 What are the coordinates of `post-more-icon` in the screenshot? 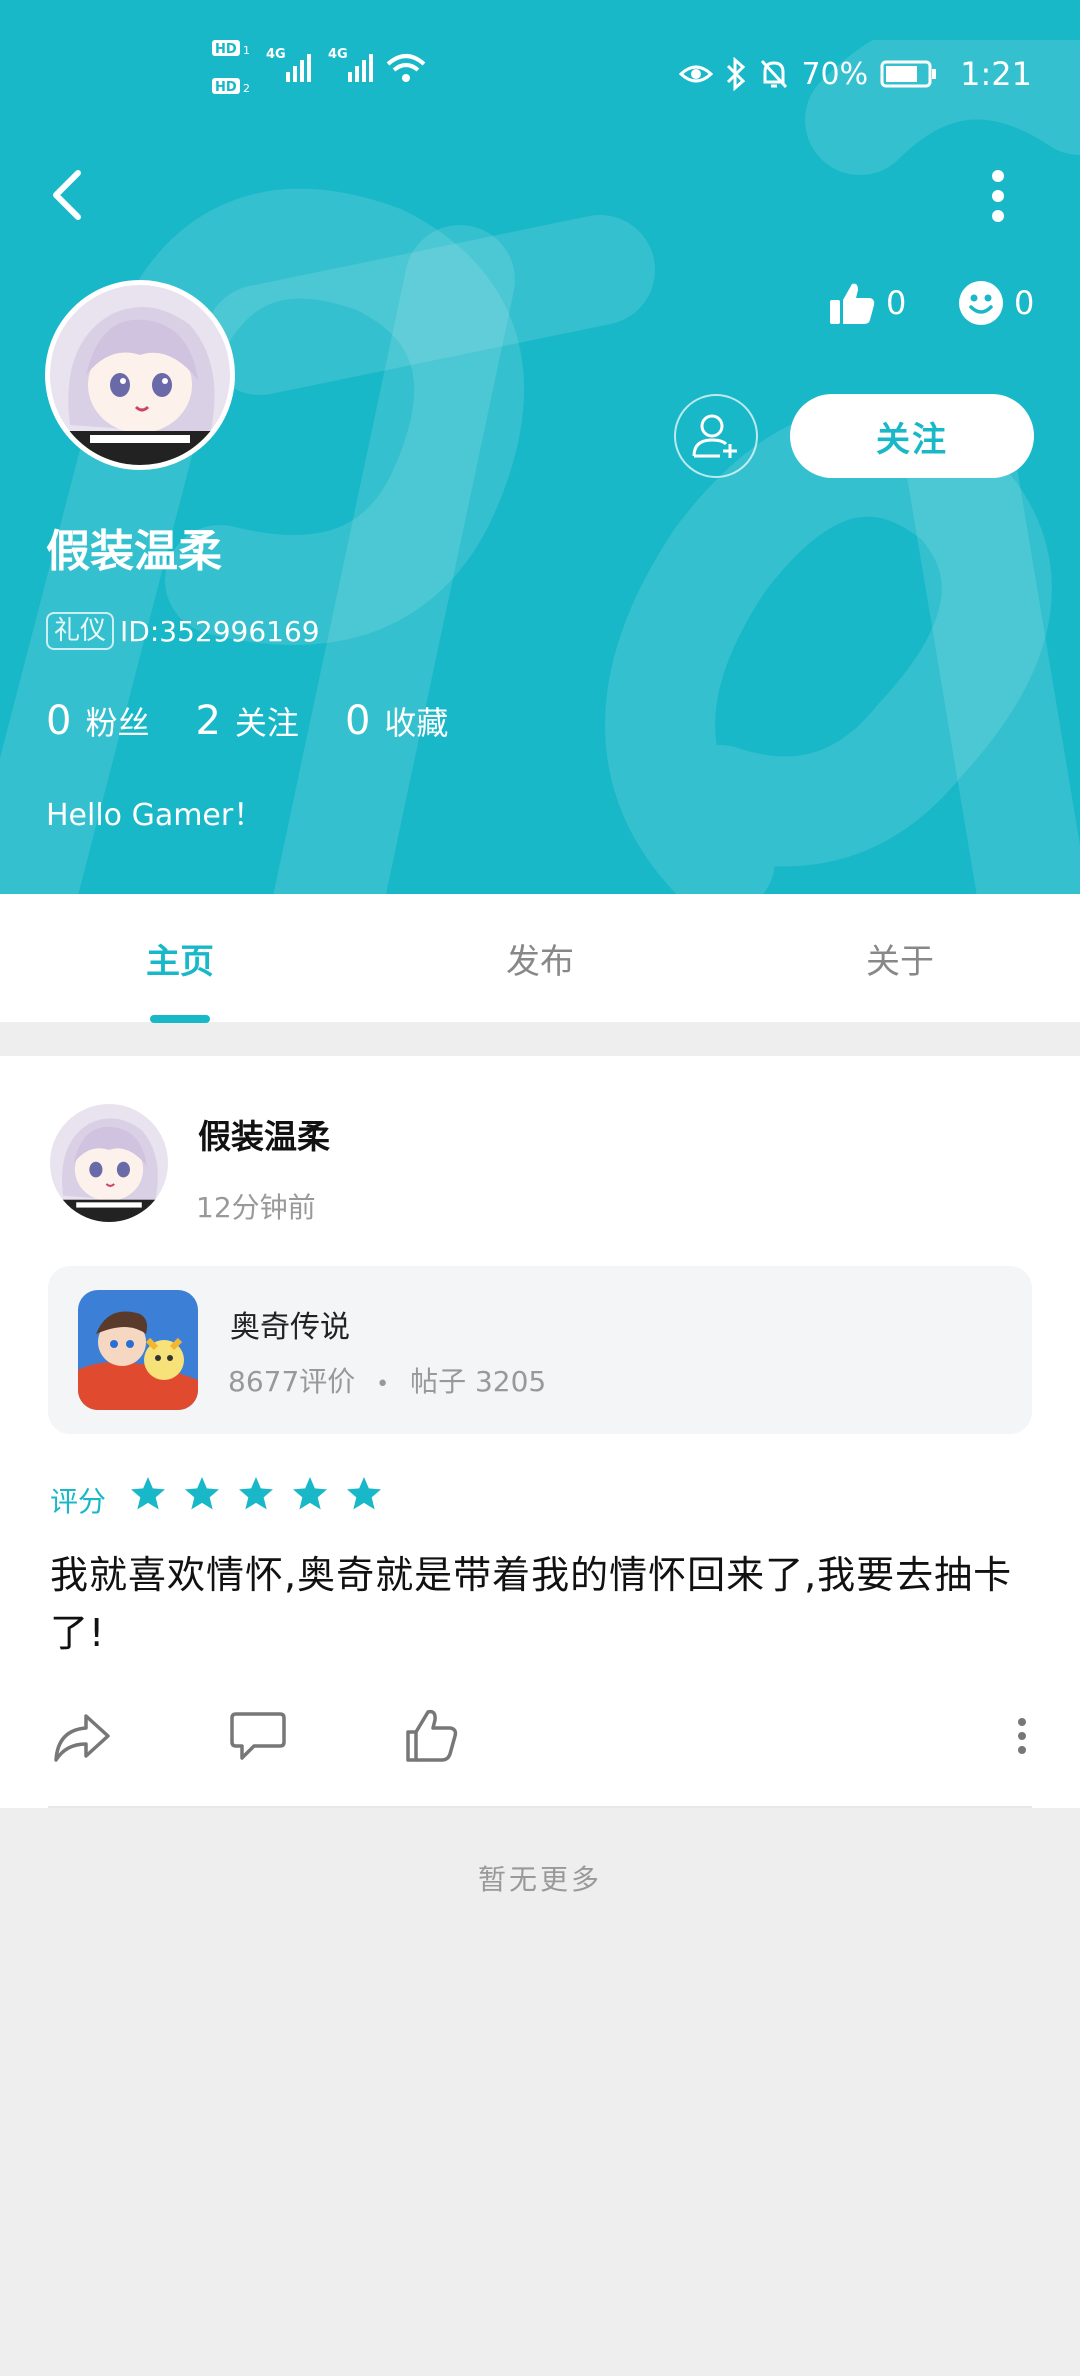 It's located at (1022, 1736).